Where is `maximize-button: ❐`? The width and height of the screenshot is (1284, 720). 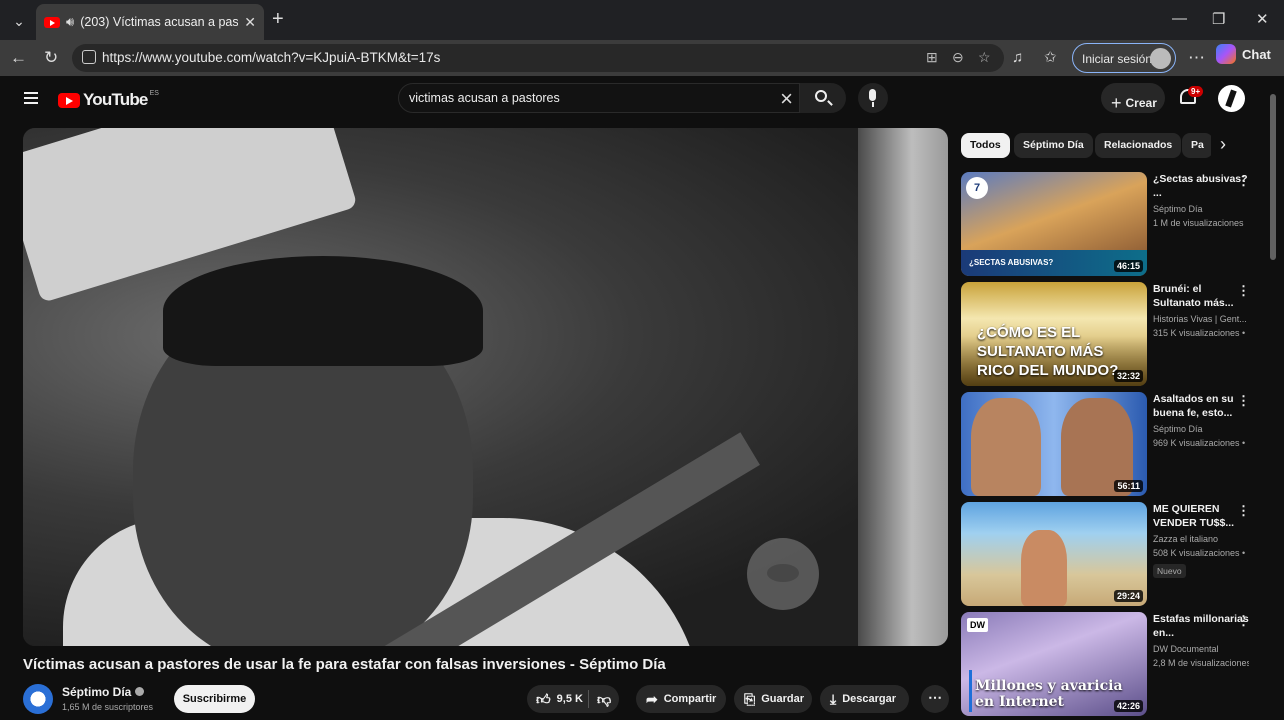
maximize-button: ❐ is located at coordinates (1218, 19).